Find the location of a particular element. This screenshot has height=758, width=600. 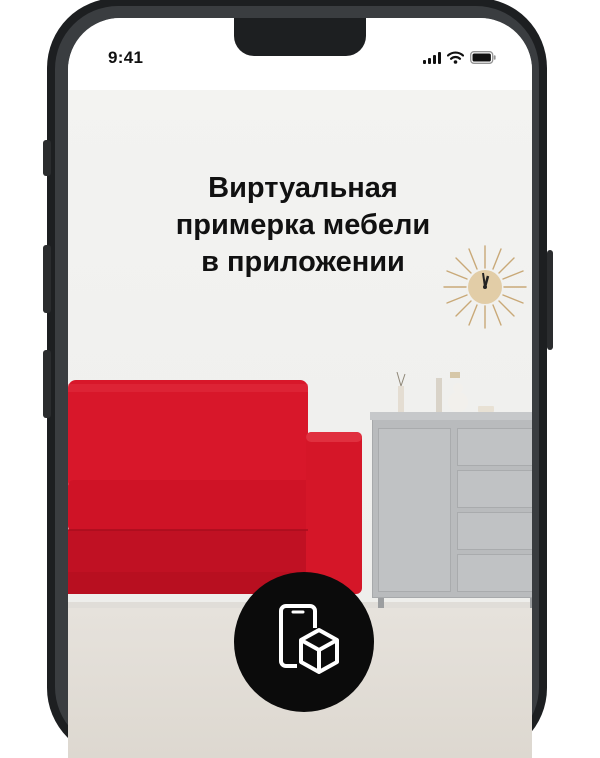

ar-fitting-badge is located at coordinates (304, 642).